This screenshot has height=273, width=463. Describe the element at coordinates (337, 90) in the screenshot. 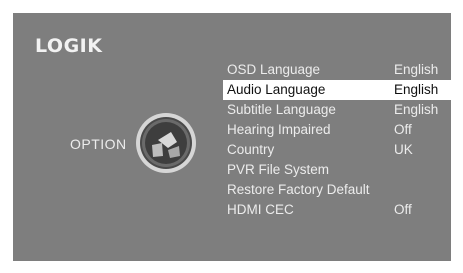

I see `menu-item-audio-language: Audio Language English` at that location.